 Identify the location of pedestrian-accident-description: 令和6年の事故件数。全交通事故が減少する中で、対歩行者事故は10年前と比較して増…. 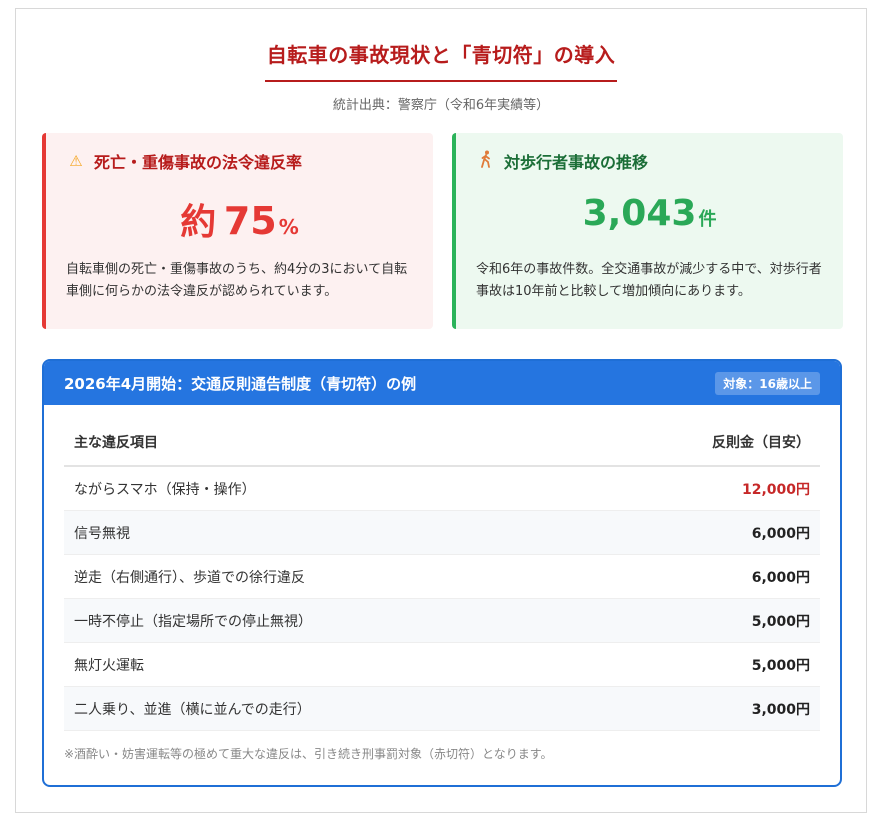
(649, 280).